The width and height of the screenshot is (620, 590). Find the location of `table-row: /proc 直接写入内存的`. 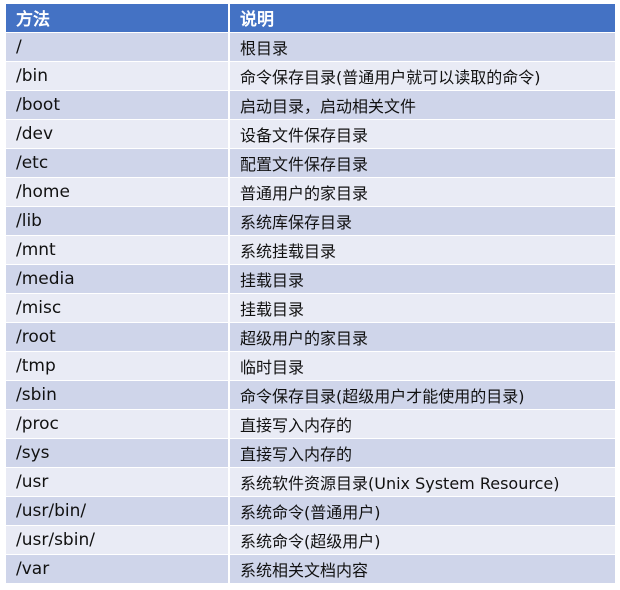

table-row: /proc 直接写入内存的 is located at coordinates (311, 423).